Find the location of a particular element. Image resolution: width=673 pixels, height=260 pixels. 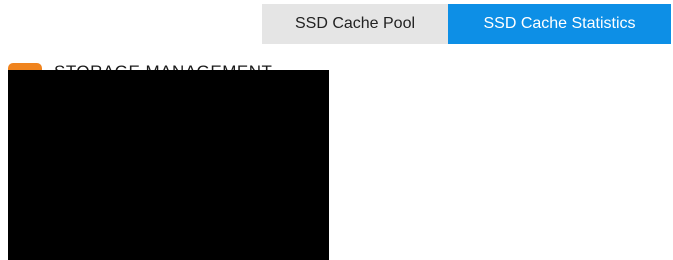

tab-bar: SSD Cache Pool SSD Cache Statistics is located at coordinates (466, 24).